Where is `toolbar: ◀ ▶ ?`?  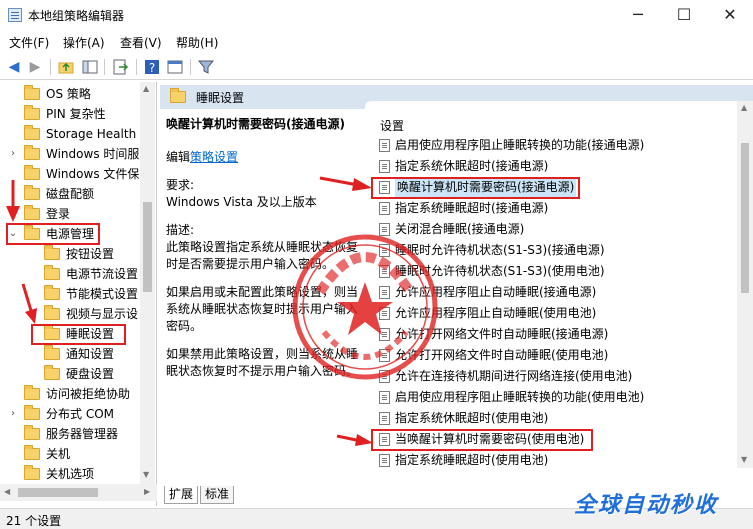
toolbar: ◀ ▶ ? is located at coordinates (376, 67).